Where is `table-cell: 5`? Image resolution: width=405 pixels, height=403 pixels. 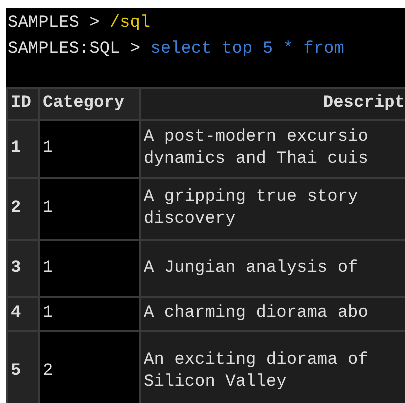 table-cell: 5 is located at coordinates (23, 367).